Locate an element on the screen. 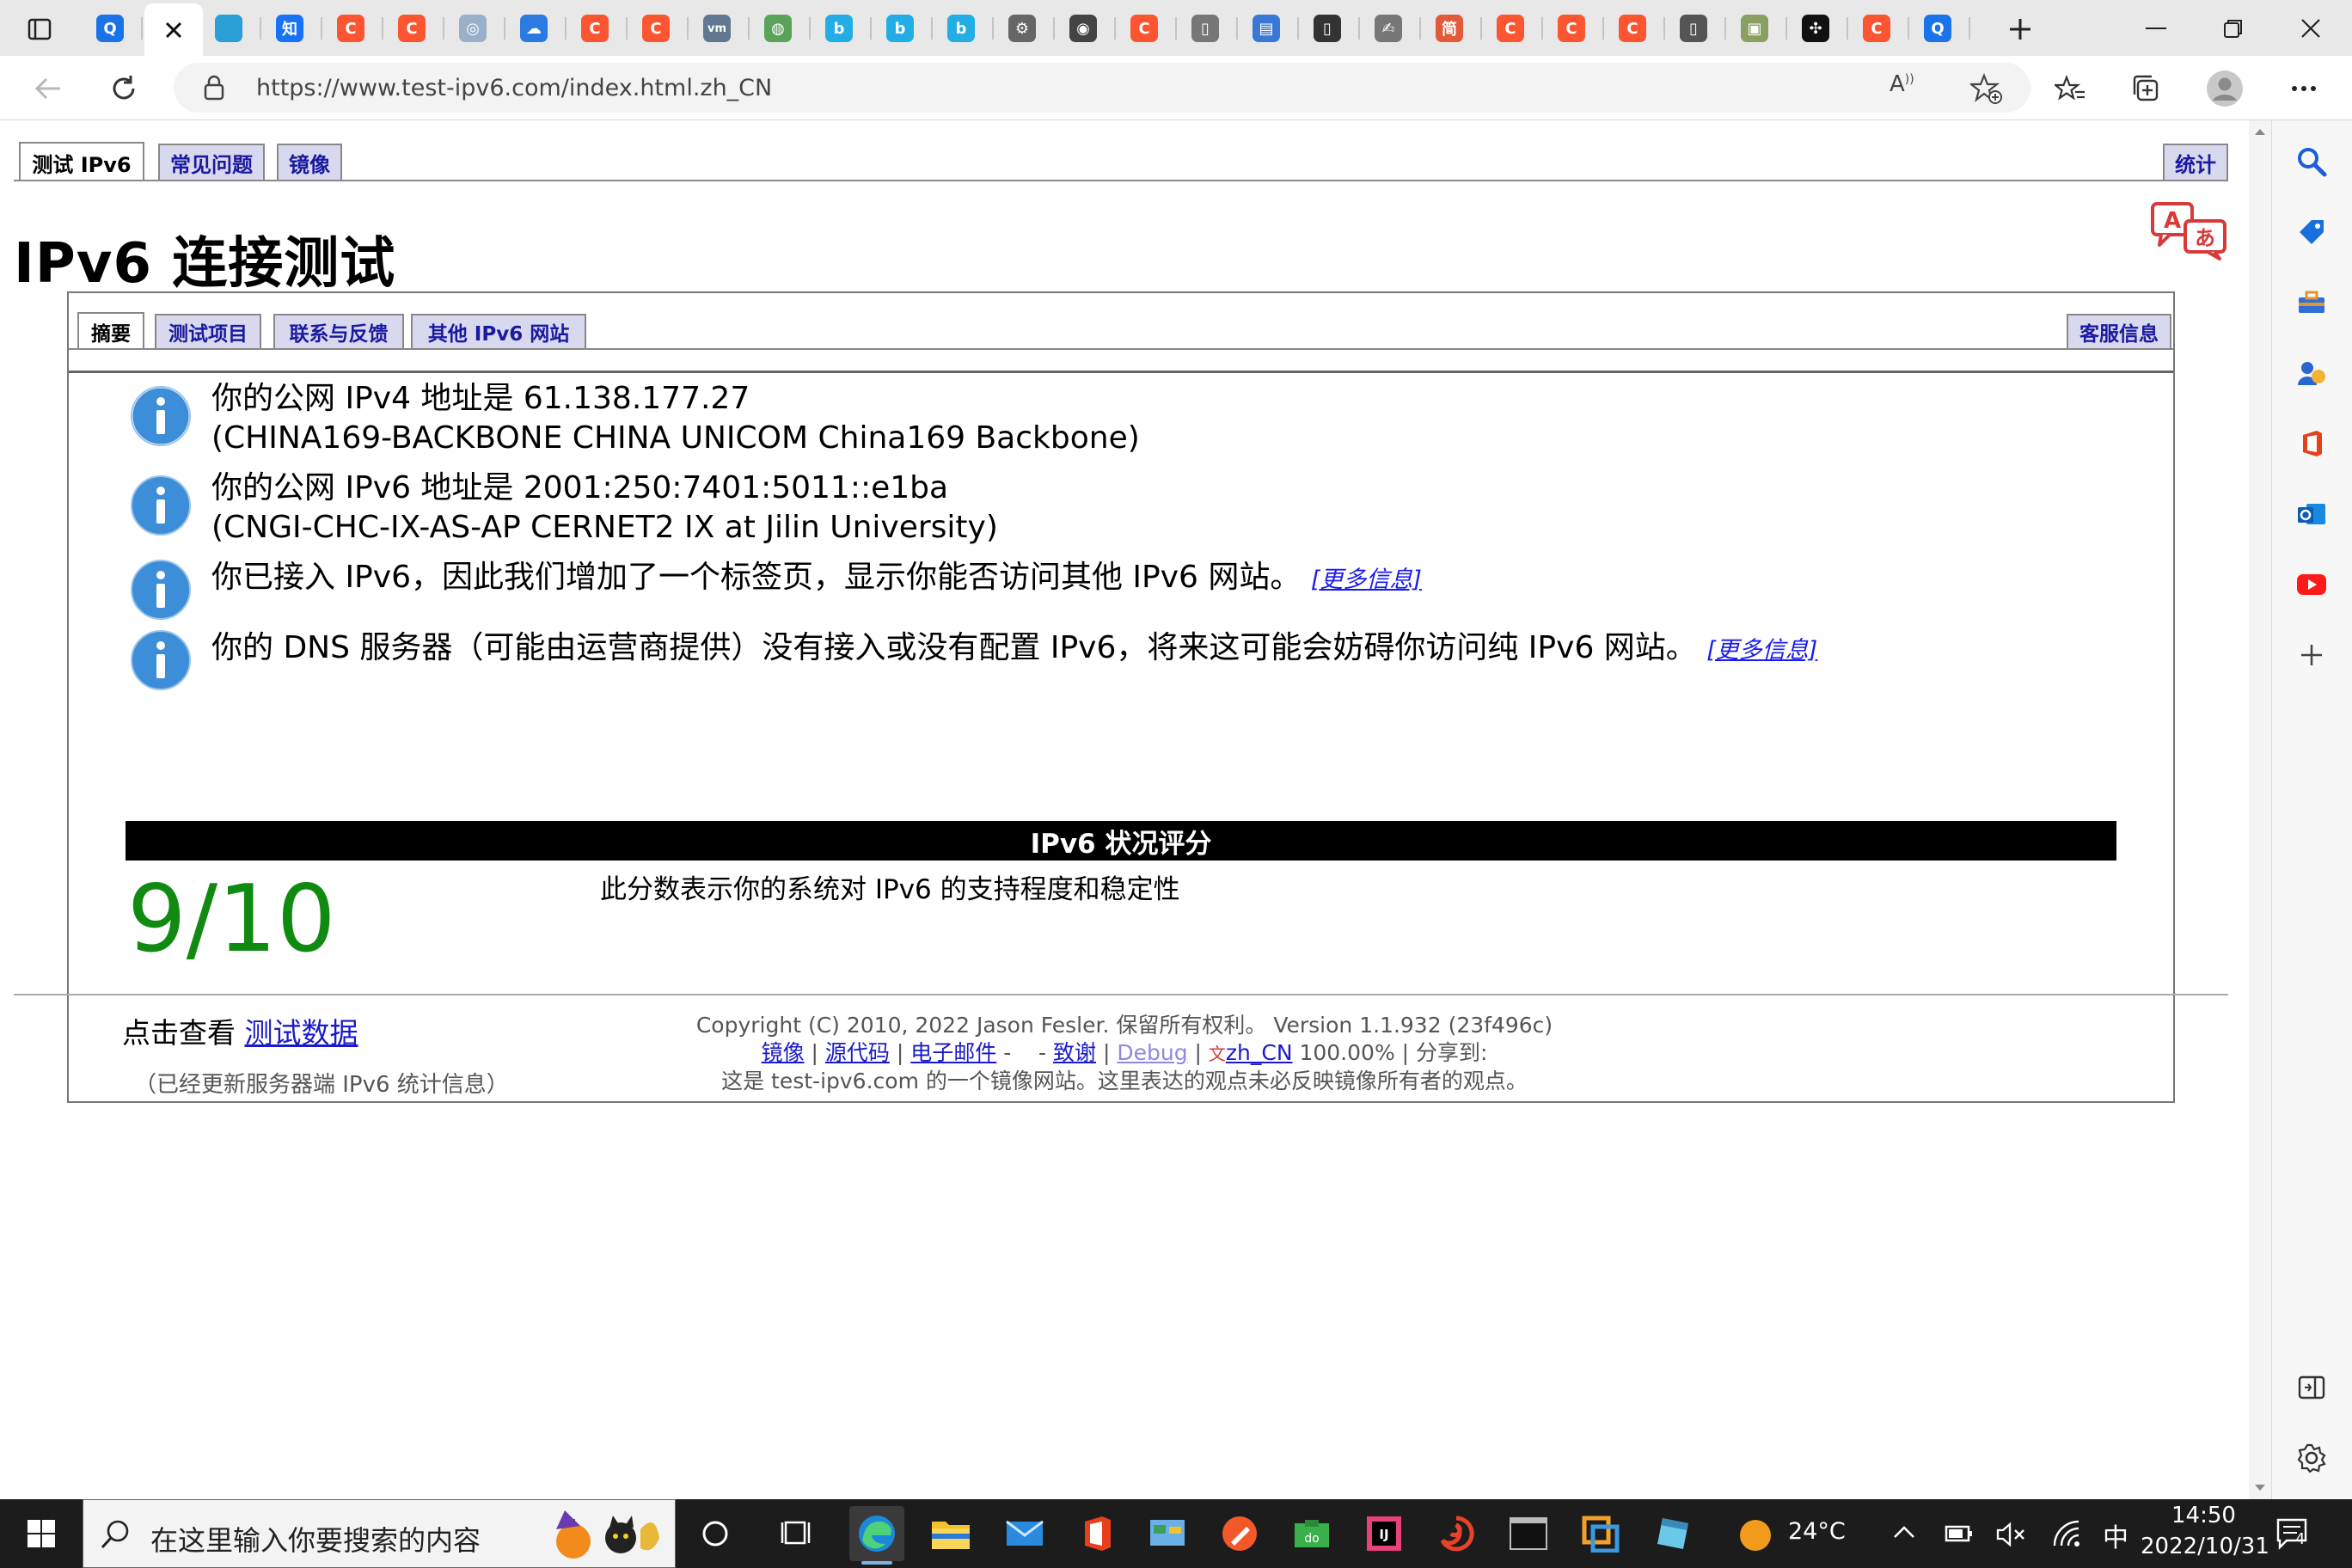 This screenshot has height=1568, width=2352. subtab-tests: 测试项目 is located at coordinates (208, 331).